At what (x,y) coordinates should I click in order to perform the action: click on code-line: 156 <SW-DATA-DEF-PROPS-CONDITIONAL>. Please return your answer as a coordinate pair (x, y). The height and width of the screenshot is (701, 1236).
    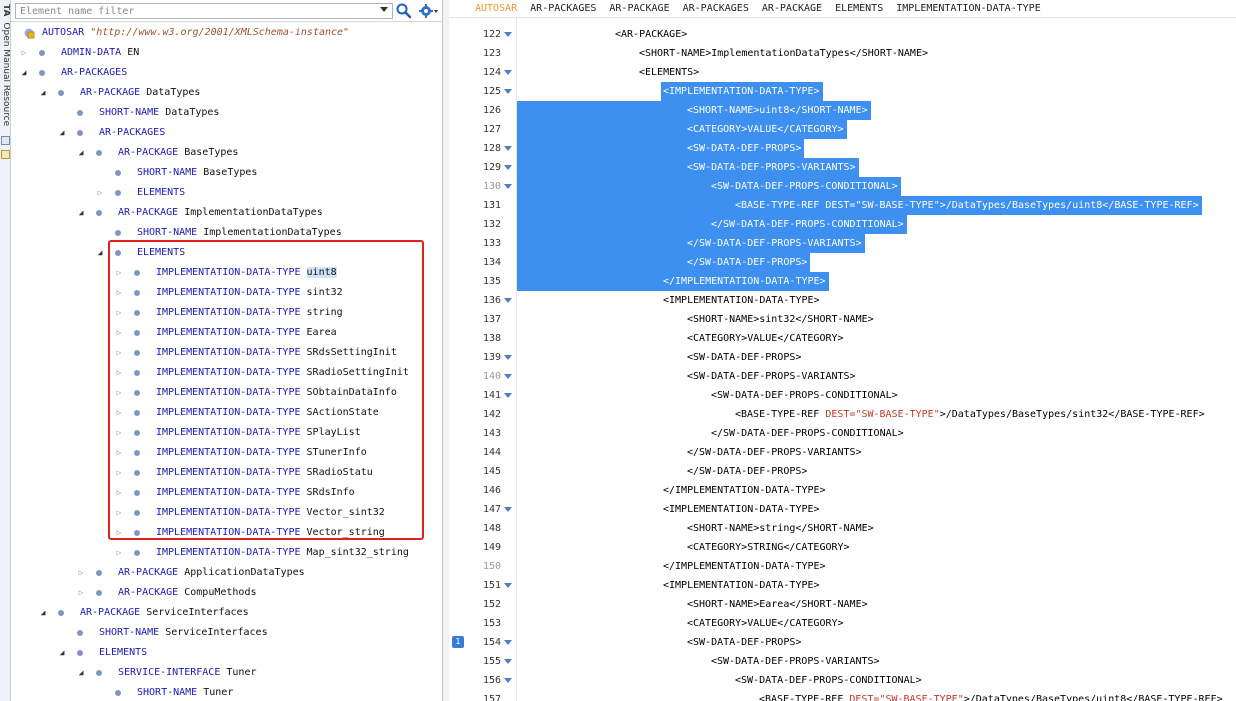
    Looking at the image, I should click on (842, 680).